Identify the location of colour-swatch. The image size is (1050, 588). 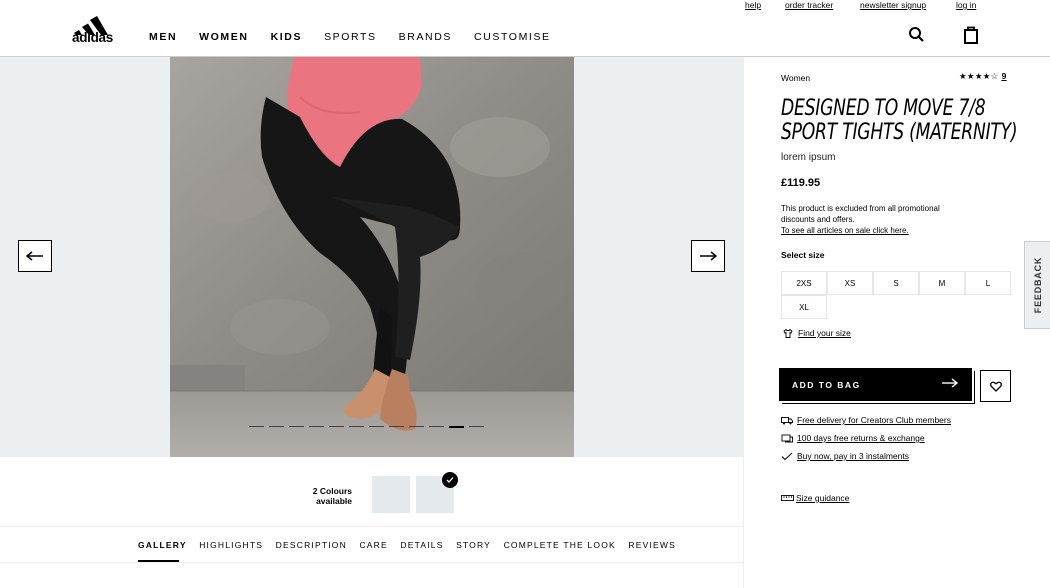
(391, 494).